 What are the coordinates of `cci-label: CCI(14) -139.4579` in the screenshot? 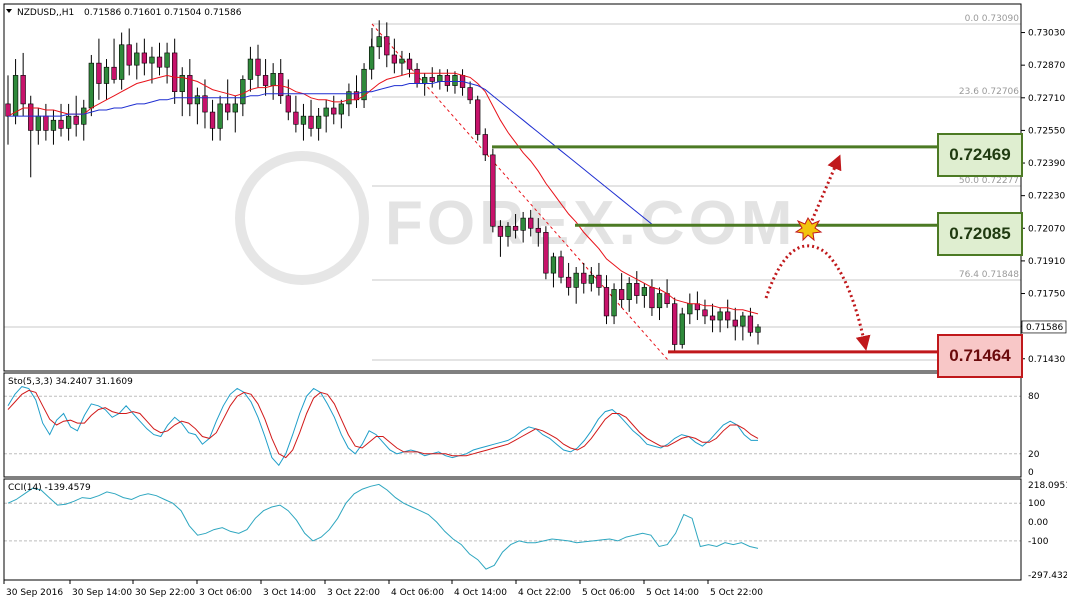 It's located at (49, 488).